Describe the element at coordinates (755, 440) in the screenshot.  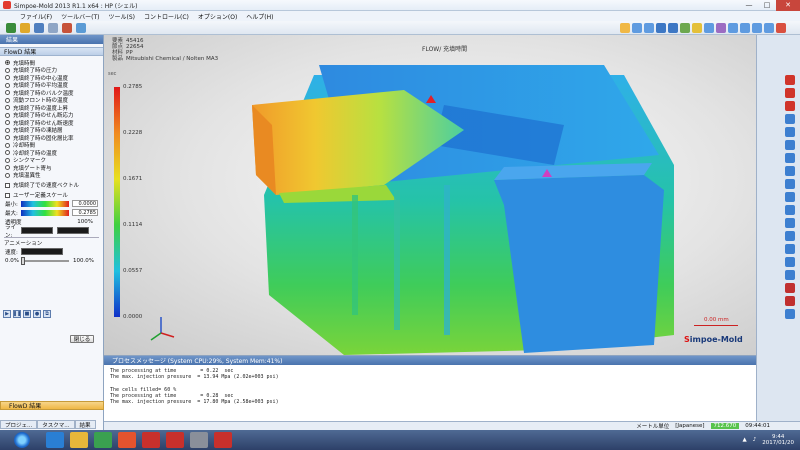
I see `volume-icon: ♪` at that location.